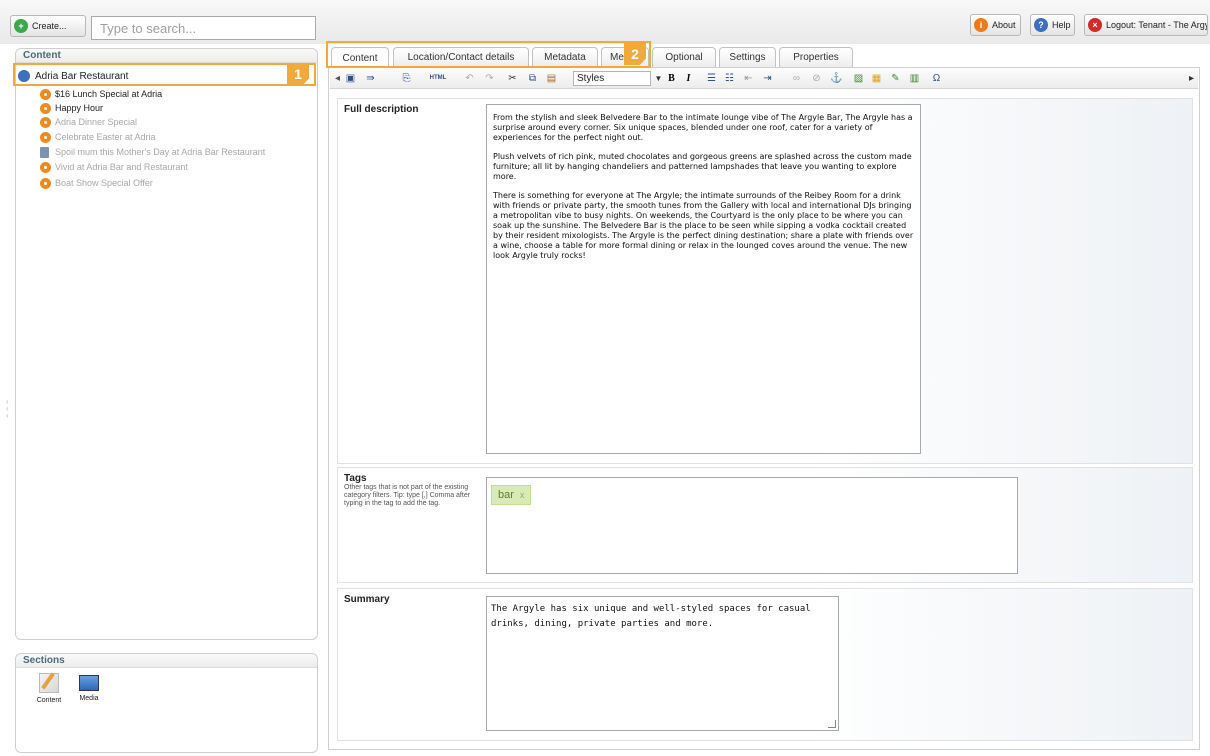 This screenshot has width=1210, height=756. What do you see at coordinates (24, 76) in the screenshot?
I see `globe-icon` at bounding box center [24, 76].